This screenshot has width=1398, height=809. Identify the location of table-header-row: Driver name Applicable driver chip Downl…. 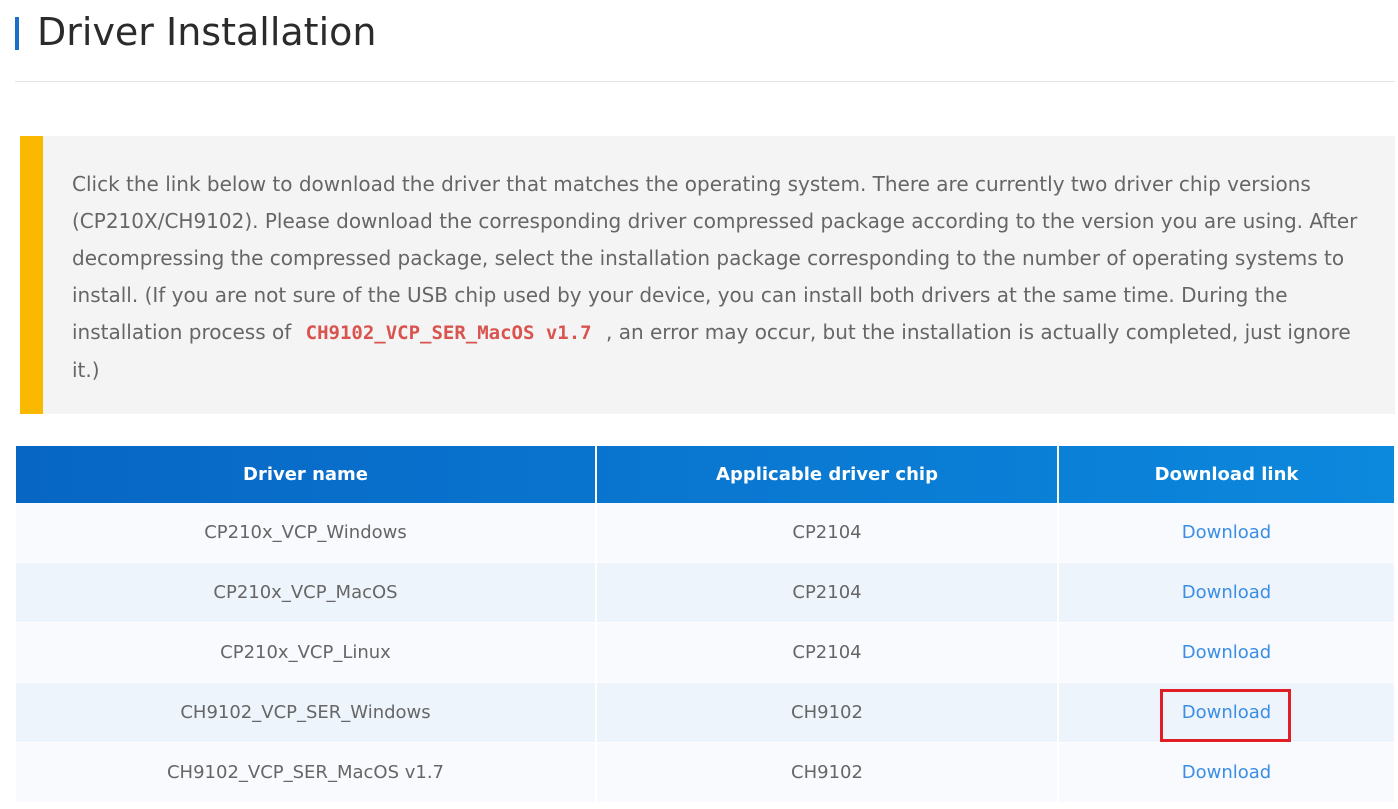
(705, 474).